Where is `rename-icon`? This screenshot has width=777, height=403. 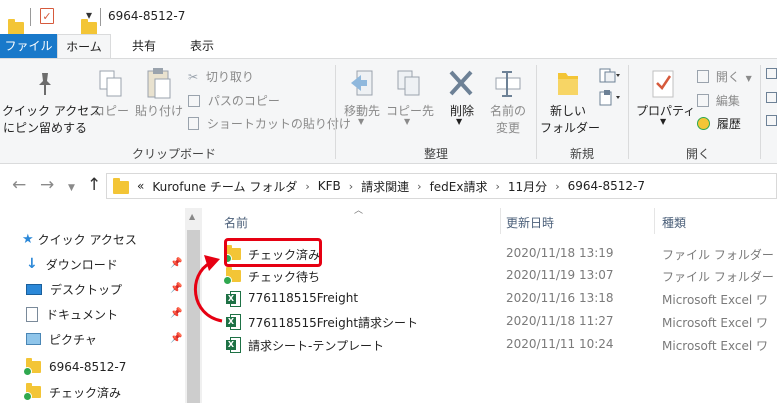 rename-icon is located at coordinates (508, 84).